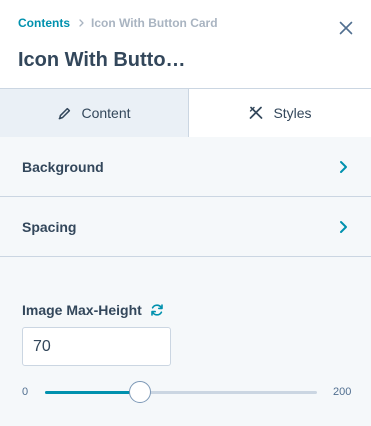 The height and width of the screenshot is (426, 371). What do you see at coordinates (96, 346) in the screenshot?
I see `image-max-height-input` at bounding box center [96, 346].